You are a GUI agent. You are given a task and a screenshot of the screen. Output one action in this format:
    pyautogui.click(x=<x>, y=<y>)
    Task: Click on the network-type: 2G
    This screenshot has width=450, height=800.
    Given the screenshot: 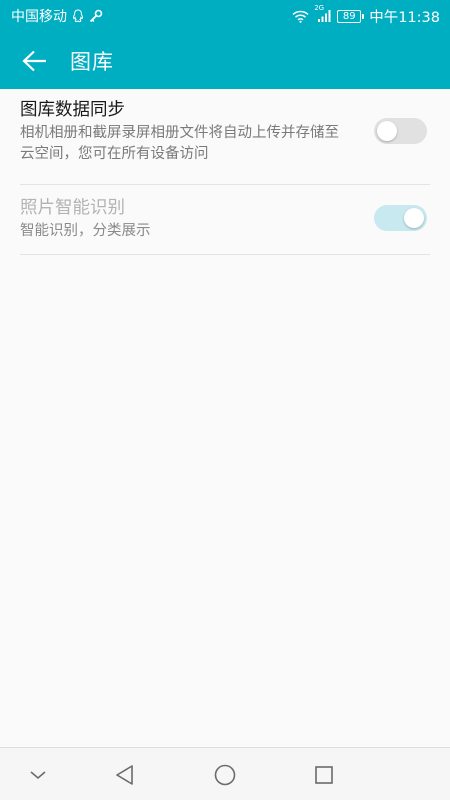 What is the action you would take?
    pyautogui.click(x=319, y=8)
    